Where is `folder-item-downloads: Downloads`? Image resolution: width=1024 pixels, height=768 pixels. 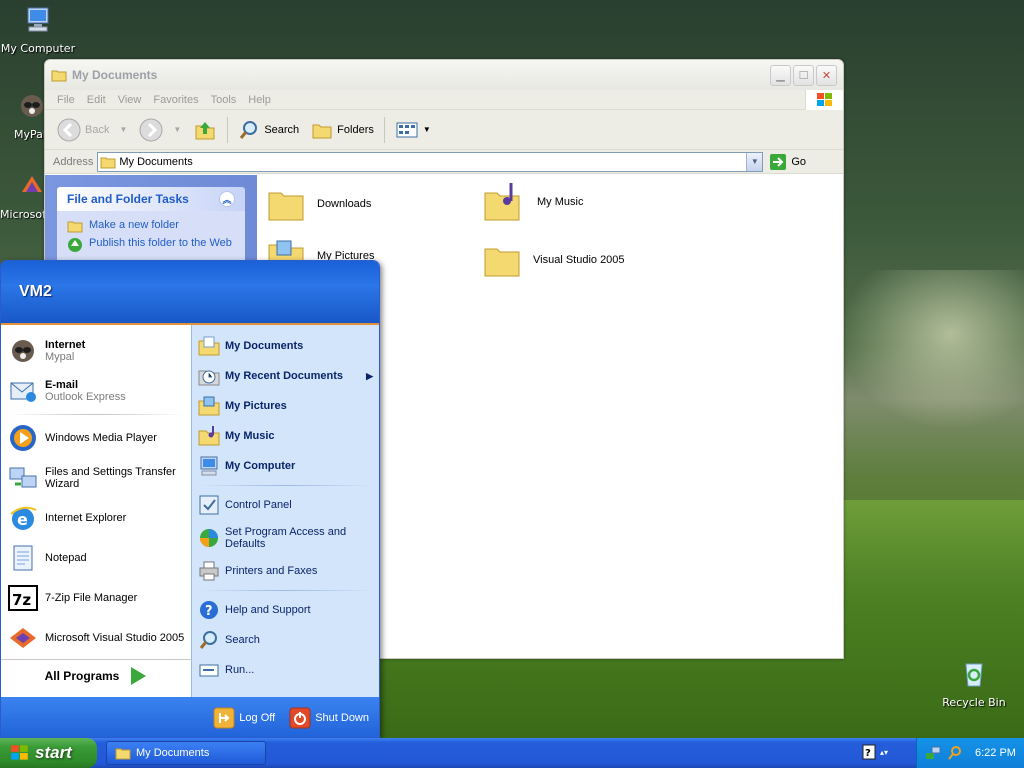
folder-item-downloads: Downloads is located at coordinates (319, 204).